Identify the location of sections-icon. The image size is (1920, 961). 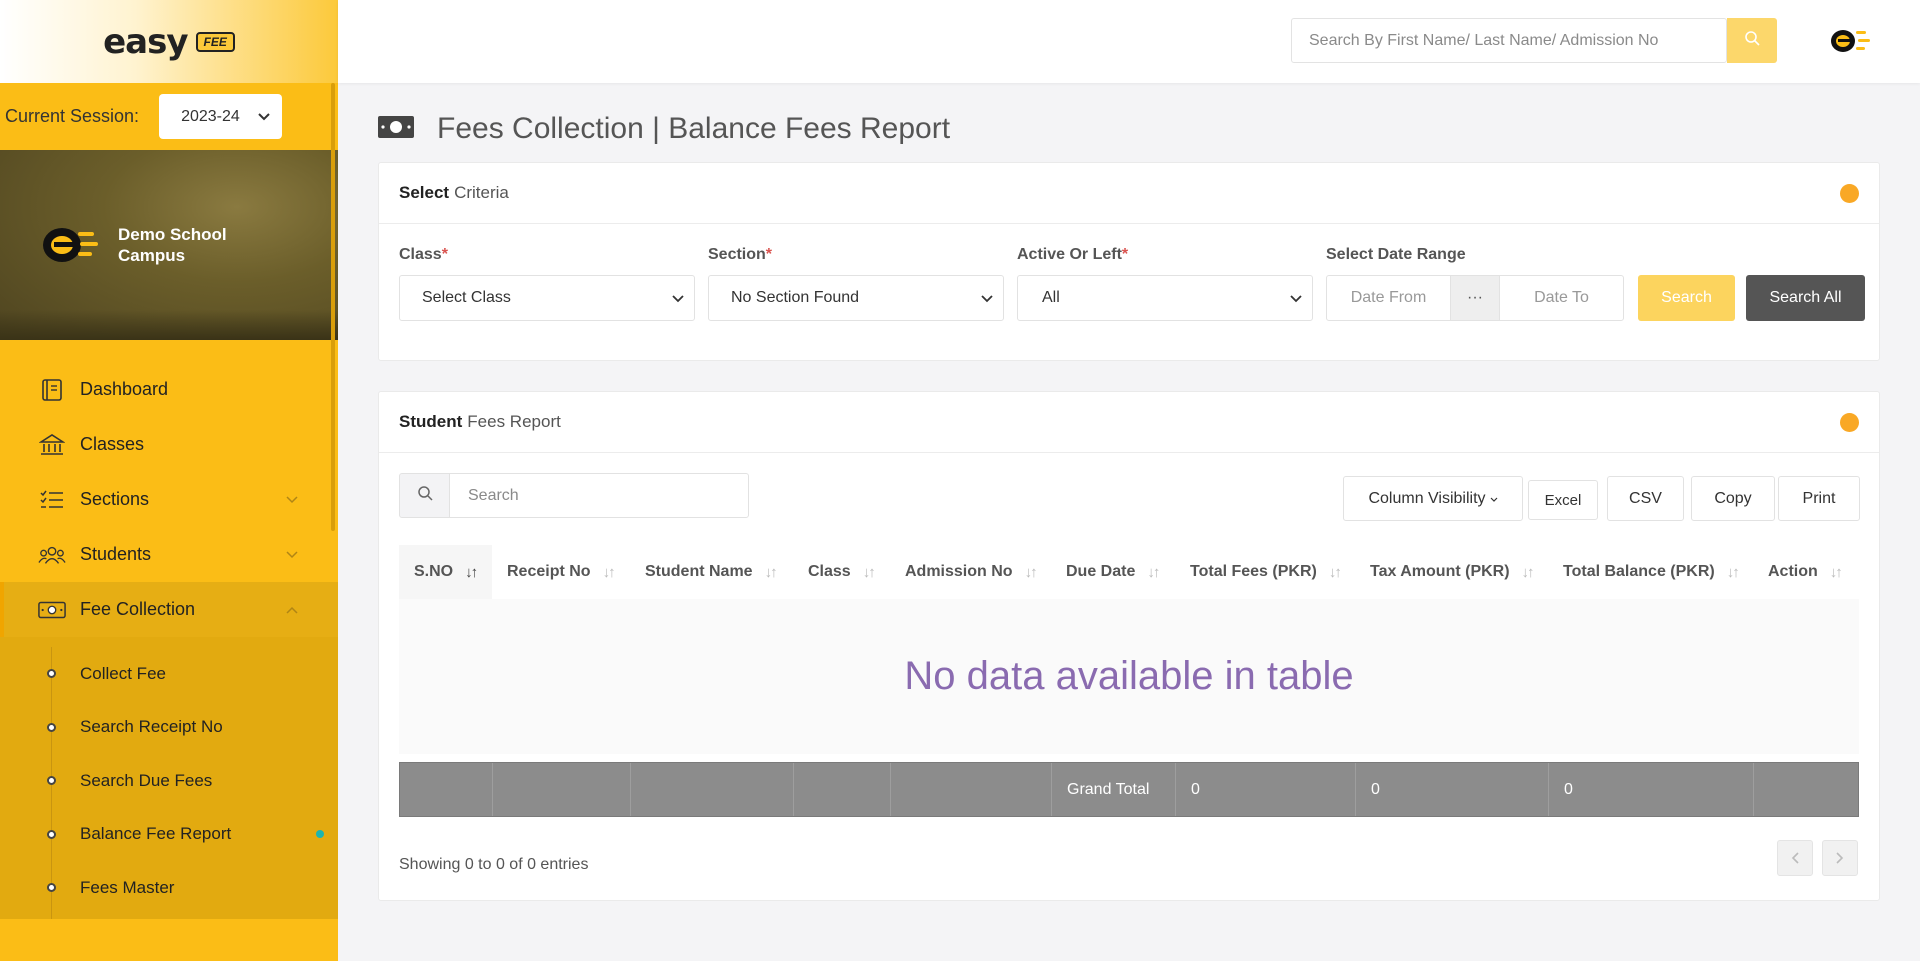
(52, 500).